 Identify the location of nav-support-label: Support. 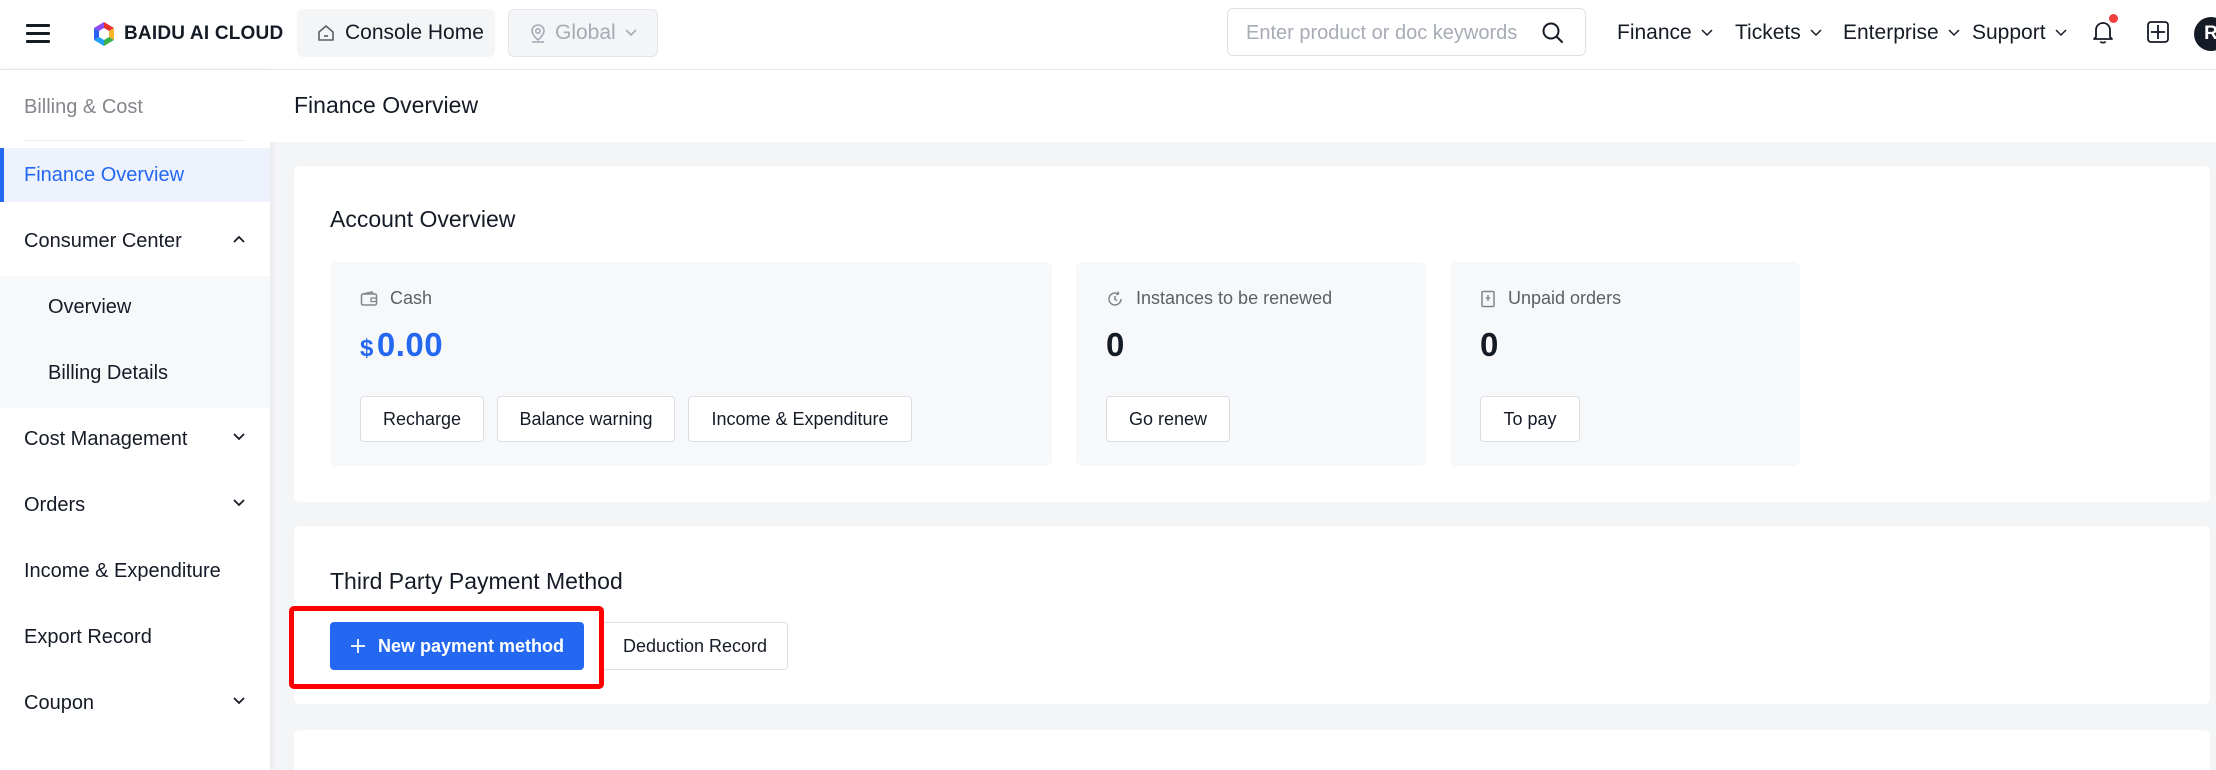
(2009, 32).